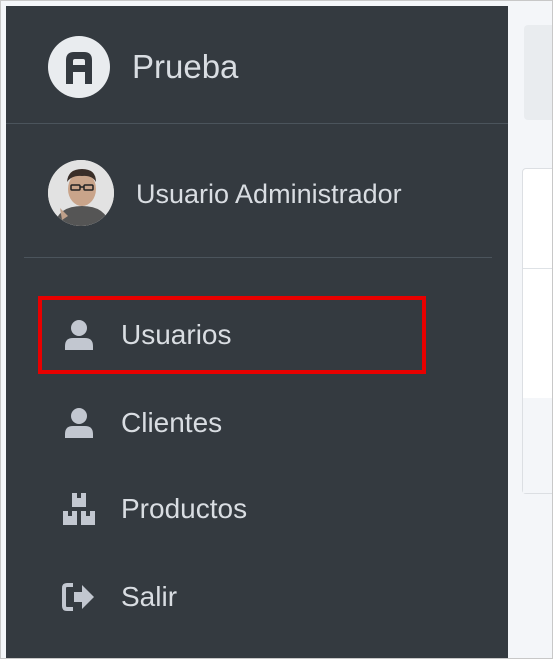  I want to click on letter-a-logo-icon, so click(79, 67).